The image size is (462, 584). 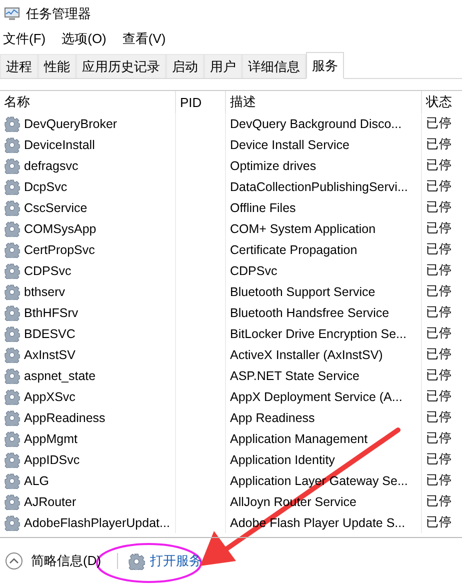 I want to click on service-description: ActiveX Installer (AxInstSV), so click(x=306, y=355).